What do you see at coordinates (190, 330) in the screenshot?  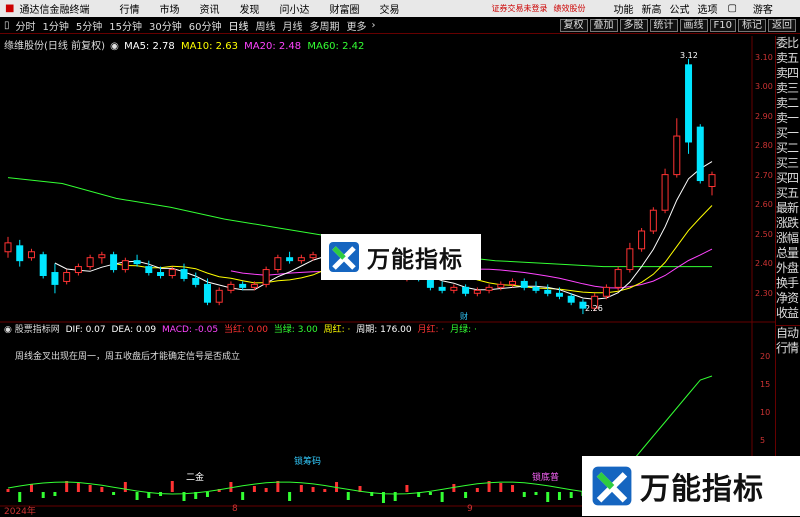 I see `macd-label: MACD: -0.05` at bounding box center [190, 330].